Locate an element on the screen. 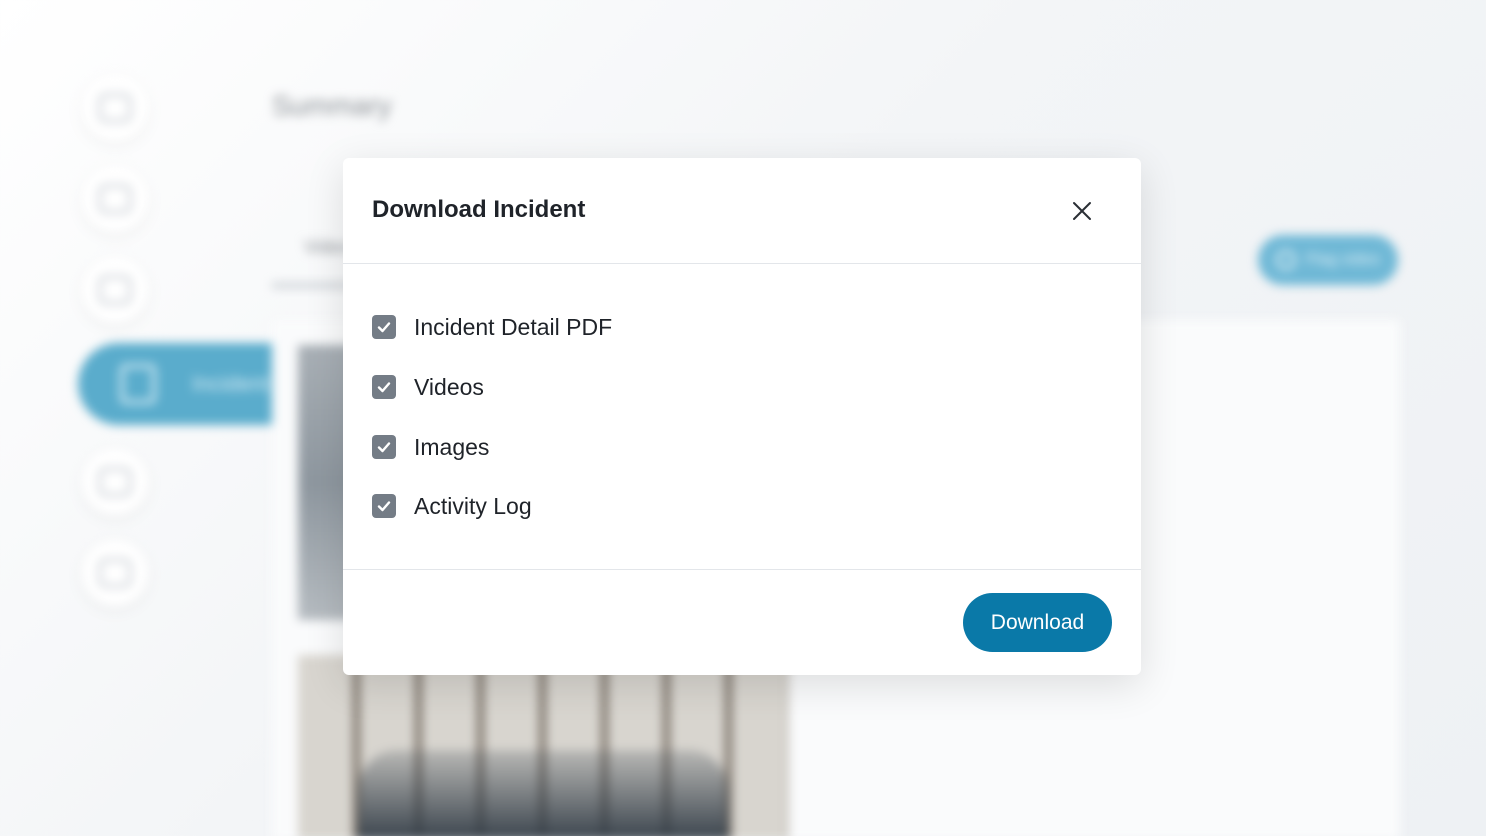 This screenshot has height=836, width=1486. option-activity-log: Activity Log is located at coordinates (452, 506).